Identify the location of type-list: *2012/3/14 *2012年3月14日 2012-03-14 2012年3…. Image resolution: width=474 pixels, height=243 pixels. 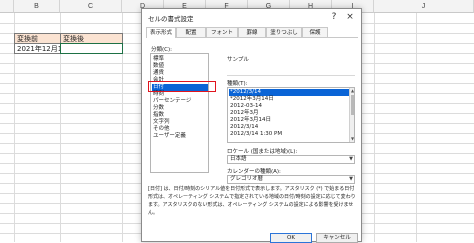
(291, 115).